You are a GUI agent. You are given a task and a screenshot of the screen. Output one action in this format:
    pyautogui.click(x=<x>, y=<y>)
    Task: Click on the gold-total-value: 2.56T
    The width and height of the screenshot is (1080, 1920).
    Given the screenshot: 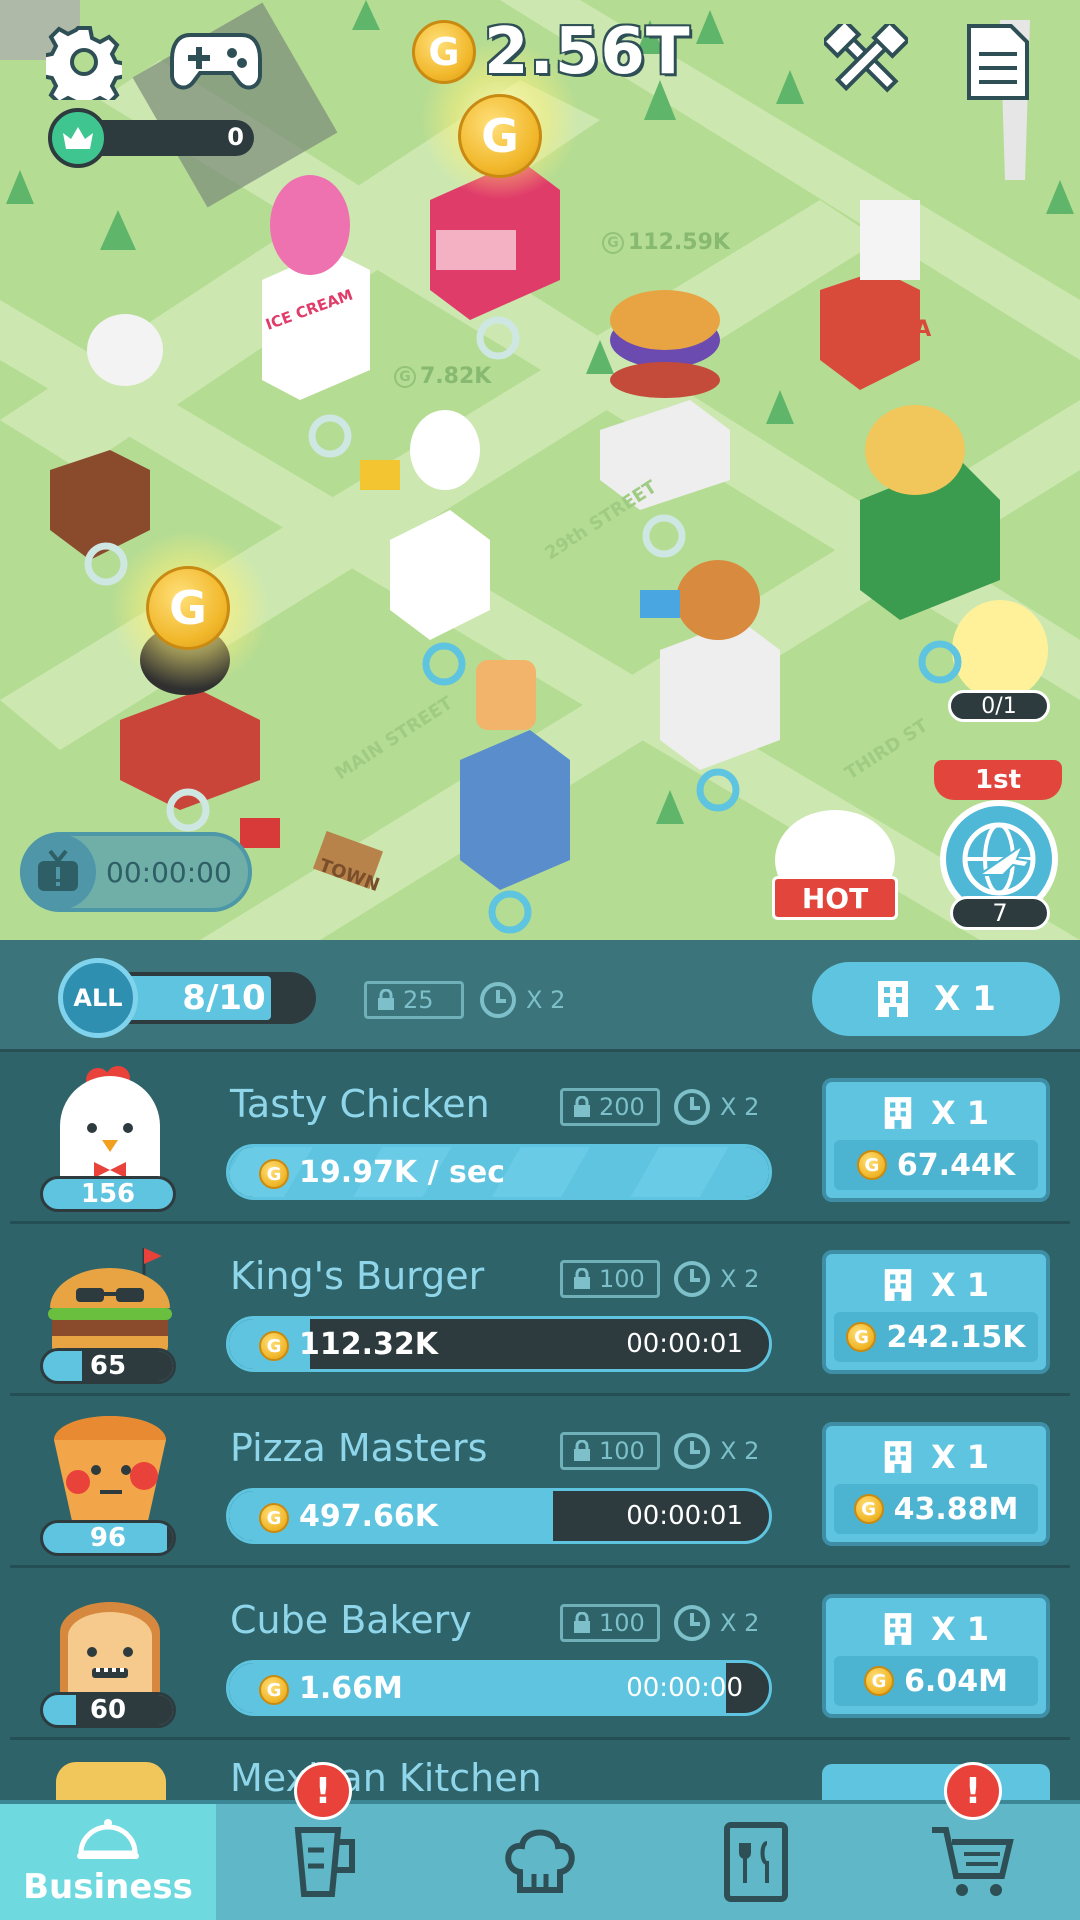 What is the action you would take?
    pyautogui.click(x=587, y=52)
    